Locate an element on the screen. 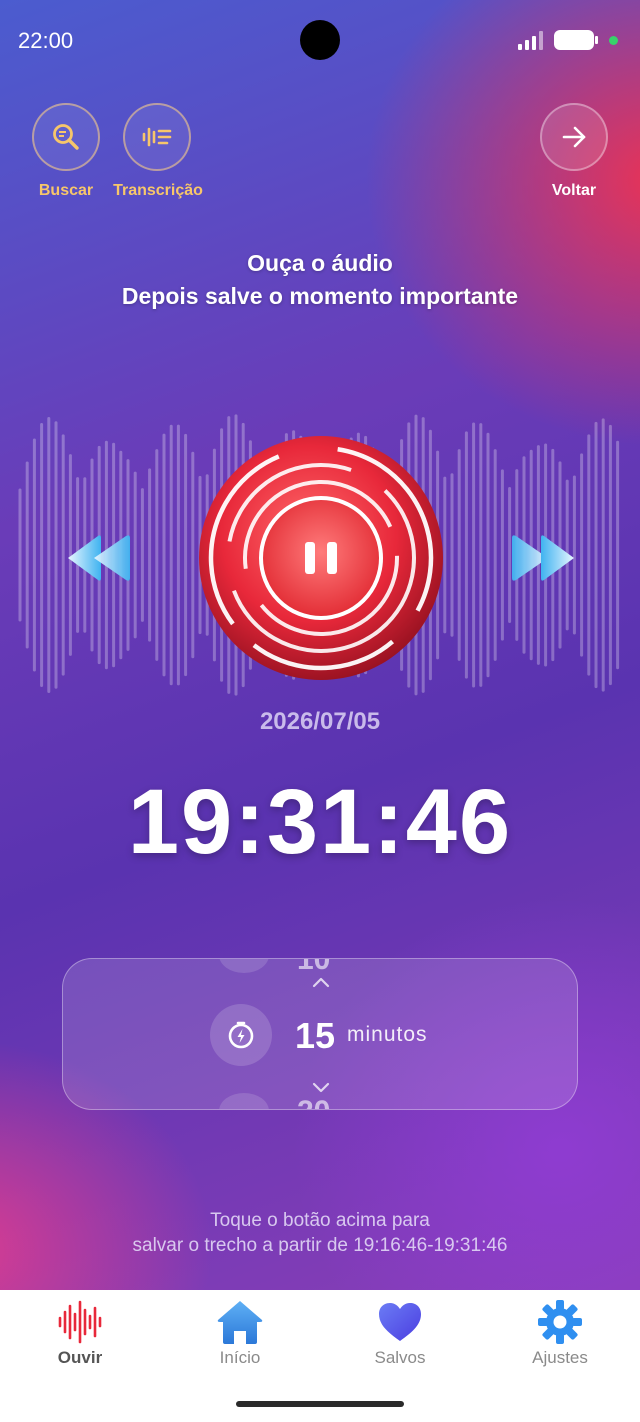 The height and width of the screenshot is (1422, 640). duration-value: 15 is located at coordinates (315, 1035).